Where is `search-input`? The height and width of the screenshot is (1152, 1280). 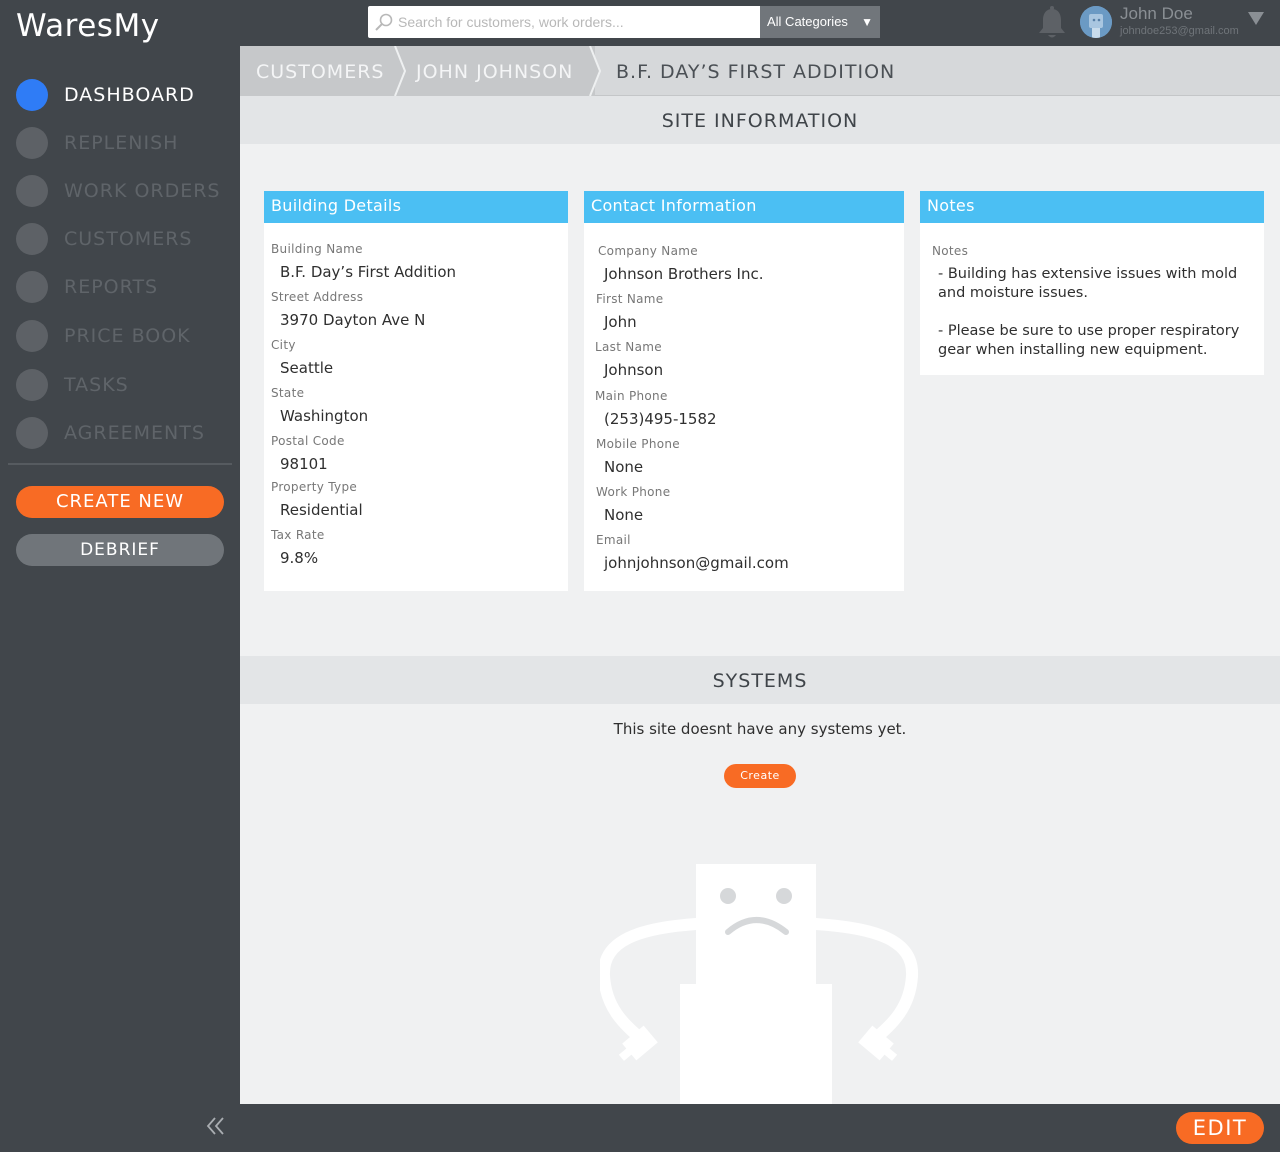 search-input is located at coordinates (576, 22).